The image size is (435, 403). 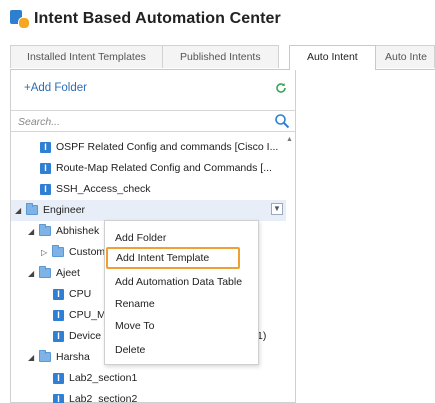 I want to click on tree-scrollbar: ▲, so click(x=289, y=268).